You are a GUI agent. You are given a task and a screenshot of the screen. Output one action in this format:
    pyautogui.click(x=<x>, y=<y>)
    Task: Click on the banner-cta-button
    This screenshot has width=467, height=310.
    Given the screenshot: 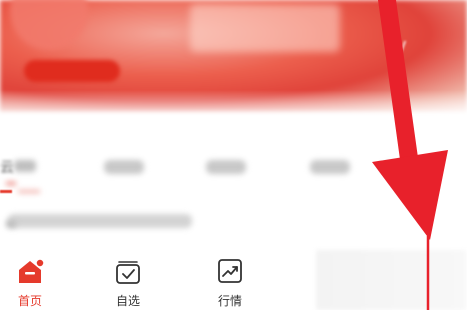 What is the action you would take?
    pyautogui.click(x=72, y=71)
    